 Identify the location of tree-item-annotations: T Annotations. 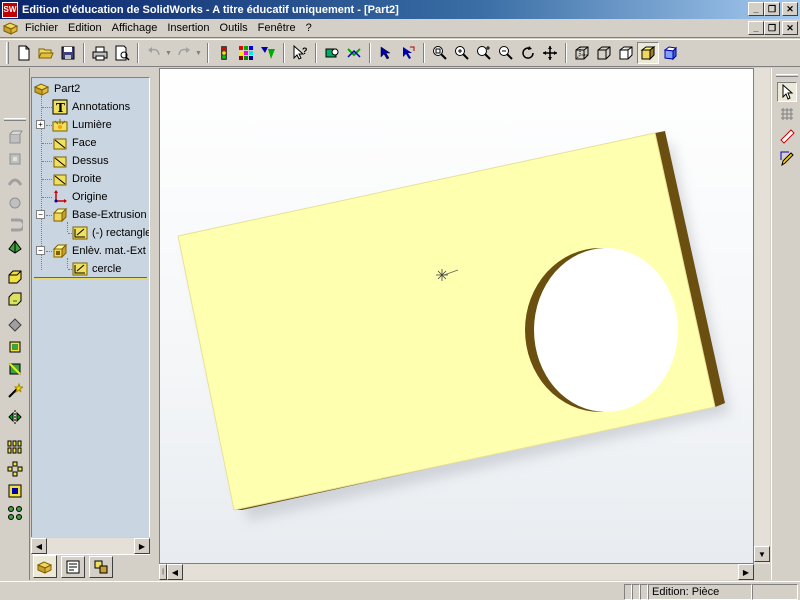
(91, 107).